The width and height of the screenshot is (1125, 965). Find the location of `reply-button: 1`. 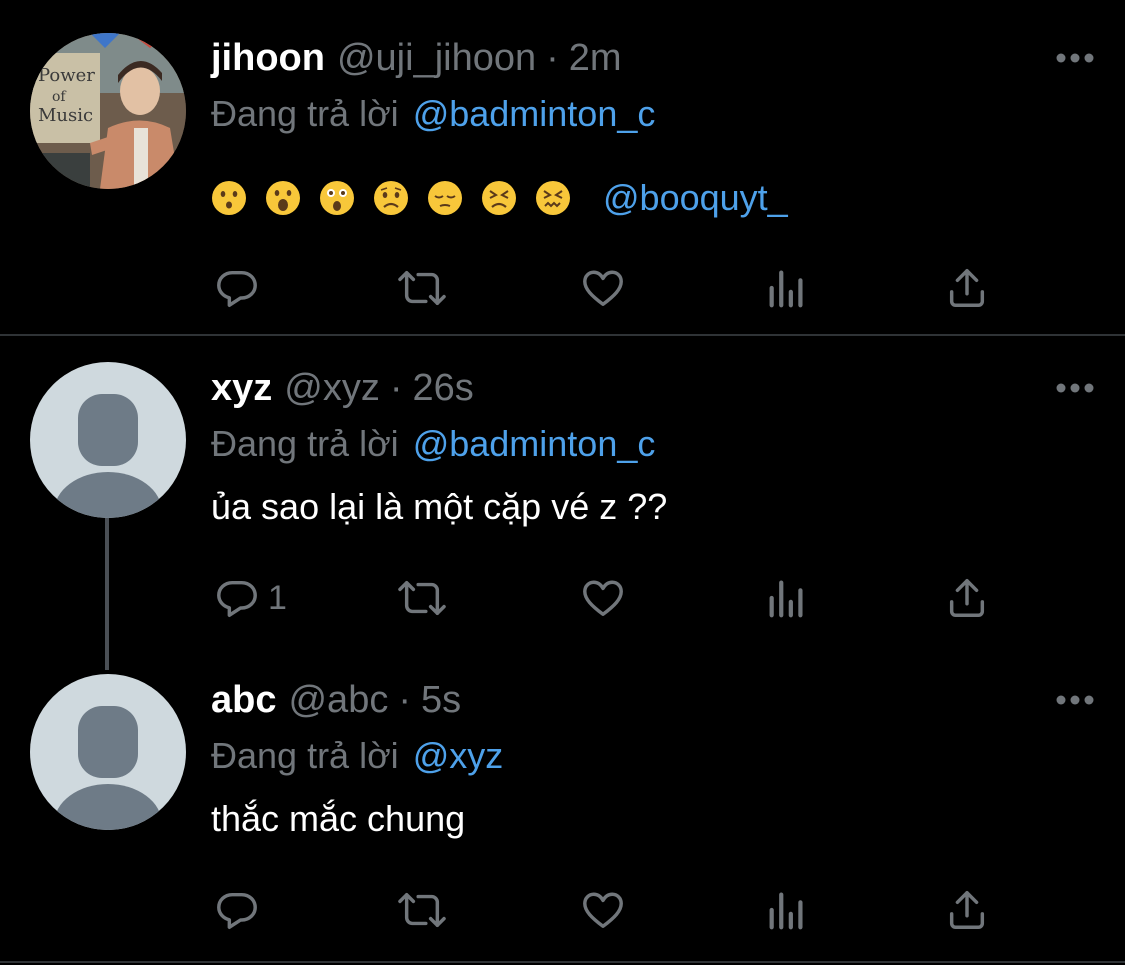

reply-button: 1 is located at coordinates (250, 598).